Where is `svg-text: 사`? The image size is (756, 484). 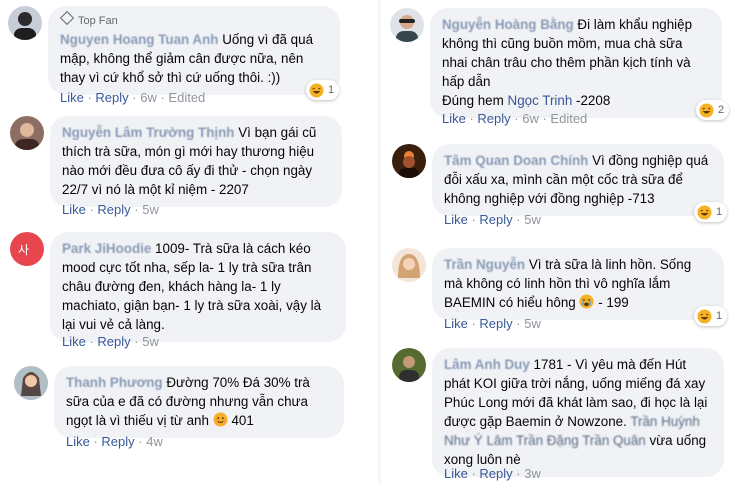
svg-text: 사 is located at coordinates (23, 250).